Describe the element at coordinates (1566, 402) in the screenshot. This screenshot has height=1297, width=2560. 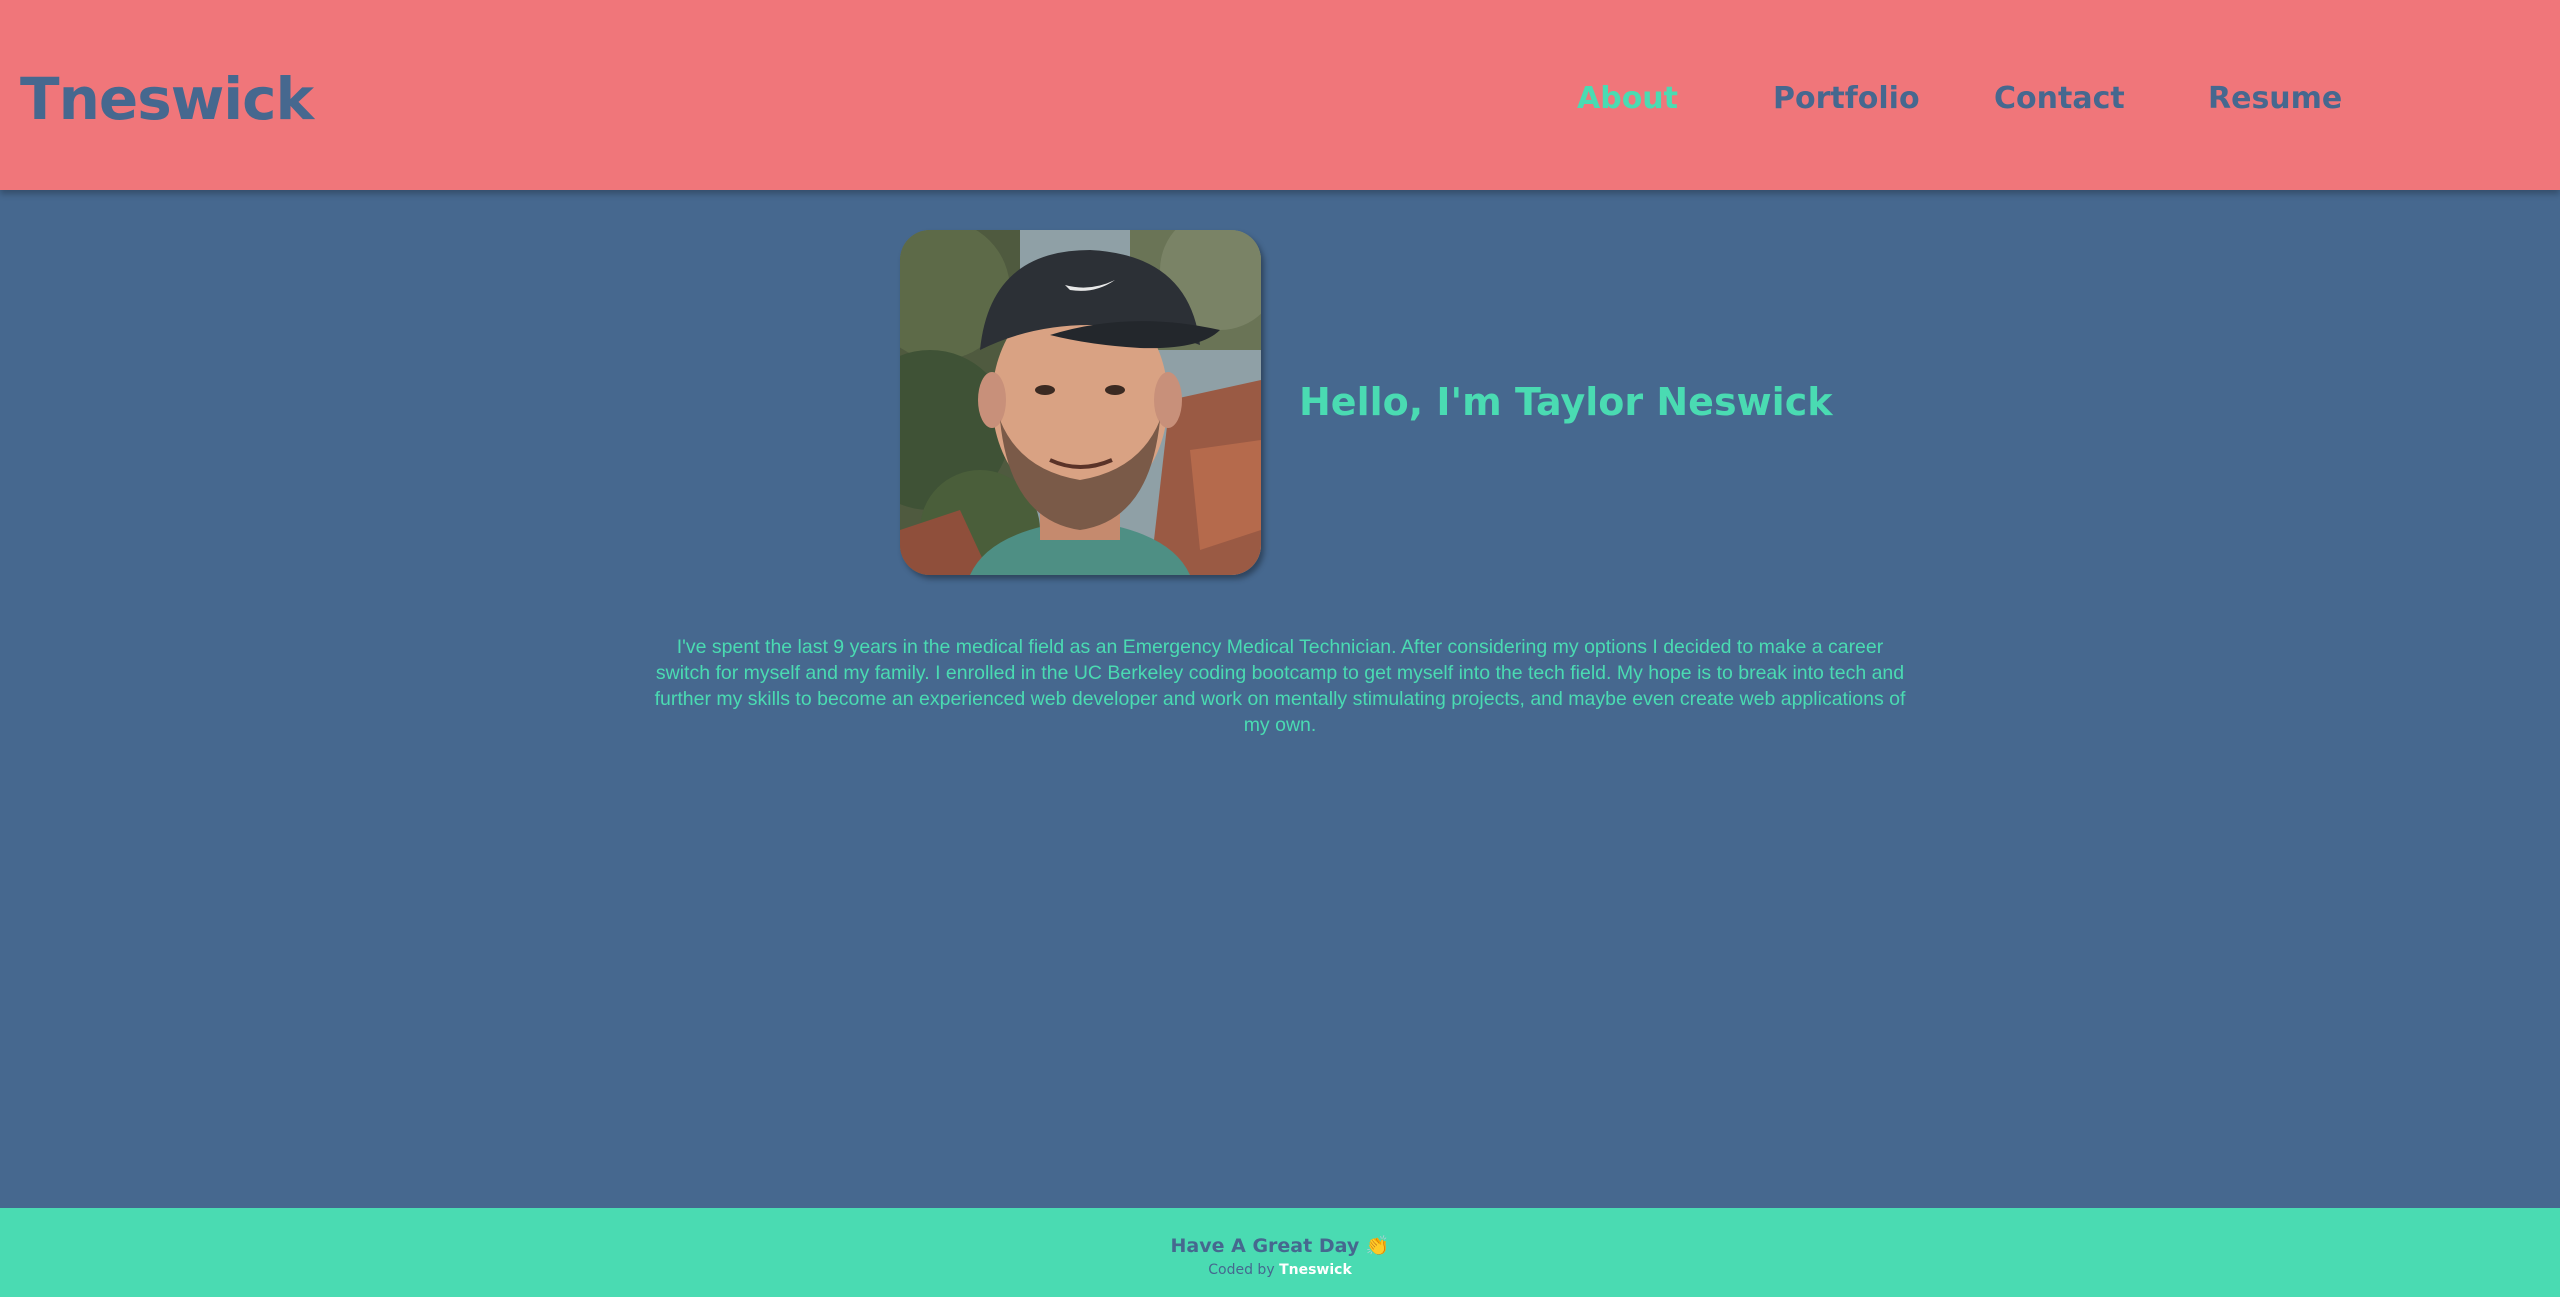
I see `greeting-heading: Hello, I'm Taylor Neswick` at that location.